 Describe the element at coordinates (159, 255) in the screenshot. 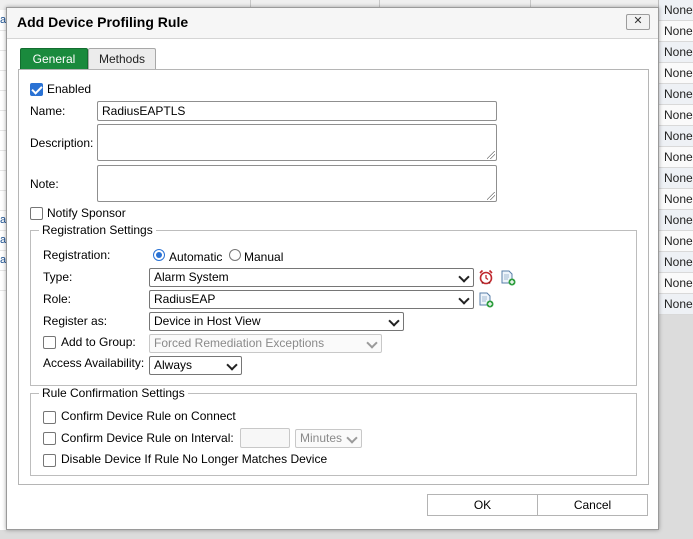

I see `registration-automatic-radio` at that location.